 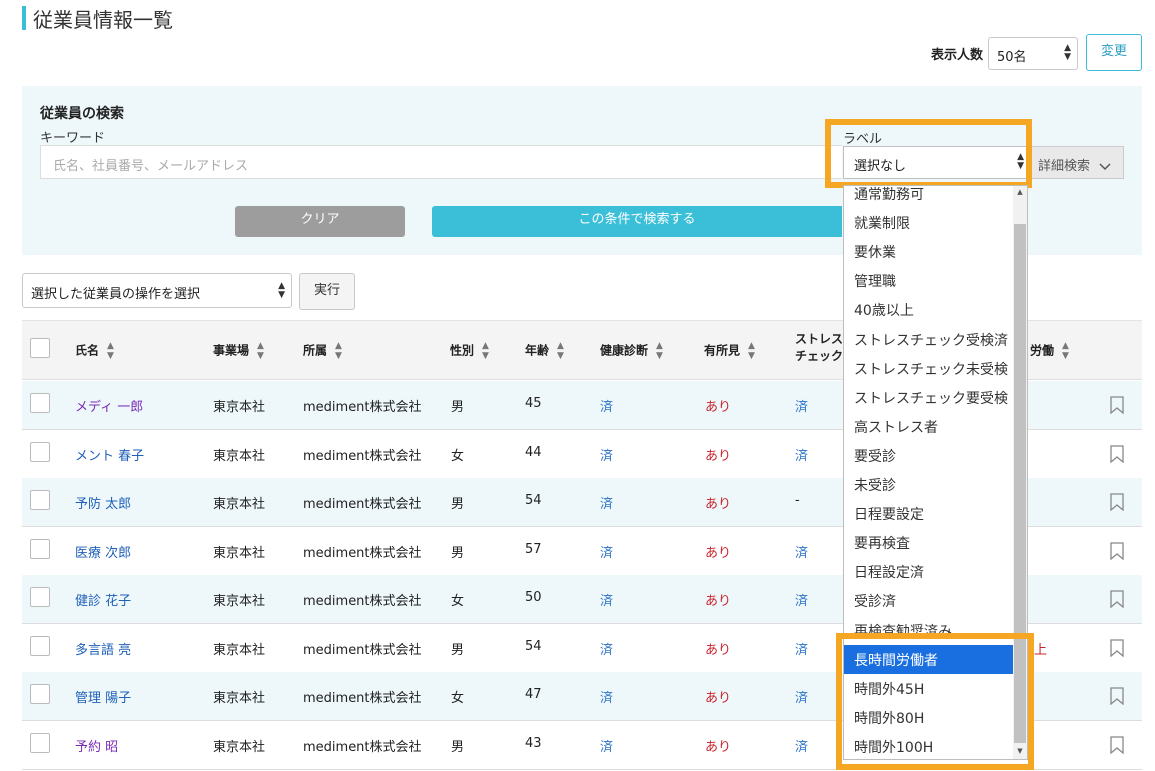 I want to click on column-header-overtime: 労働 ▲ ▼, so click(x=1049, y=351).